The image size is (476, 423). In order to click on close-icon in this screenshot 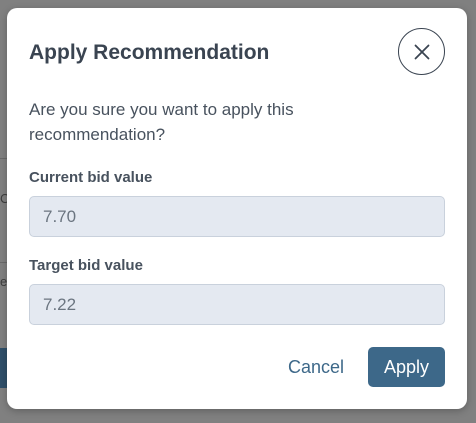, I will do `click(421, 51)`.